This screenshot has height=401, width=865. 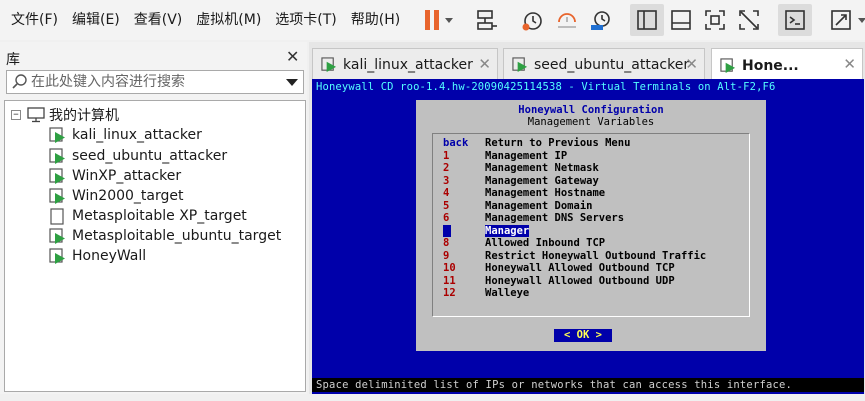 What do you see at coordinates (158, 20) in the screenshot?
I see `menu-view: 查看(V)` at bounding box center [158, 20].